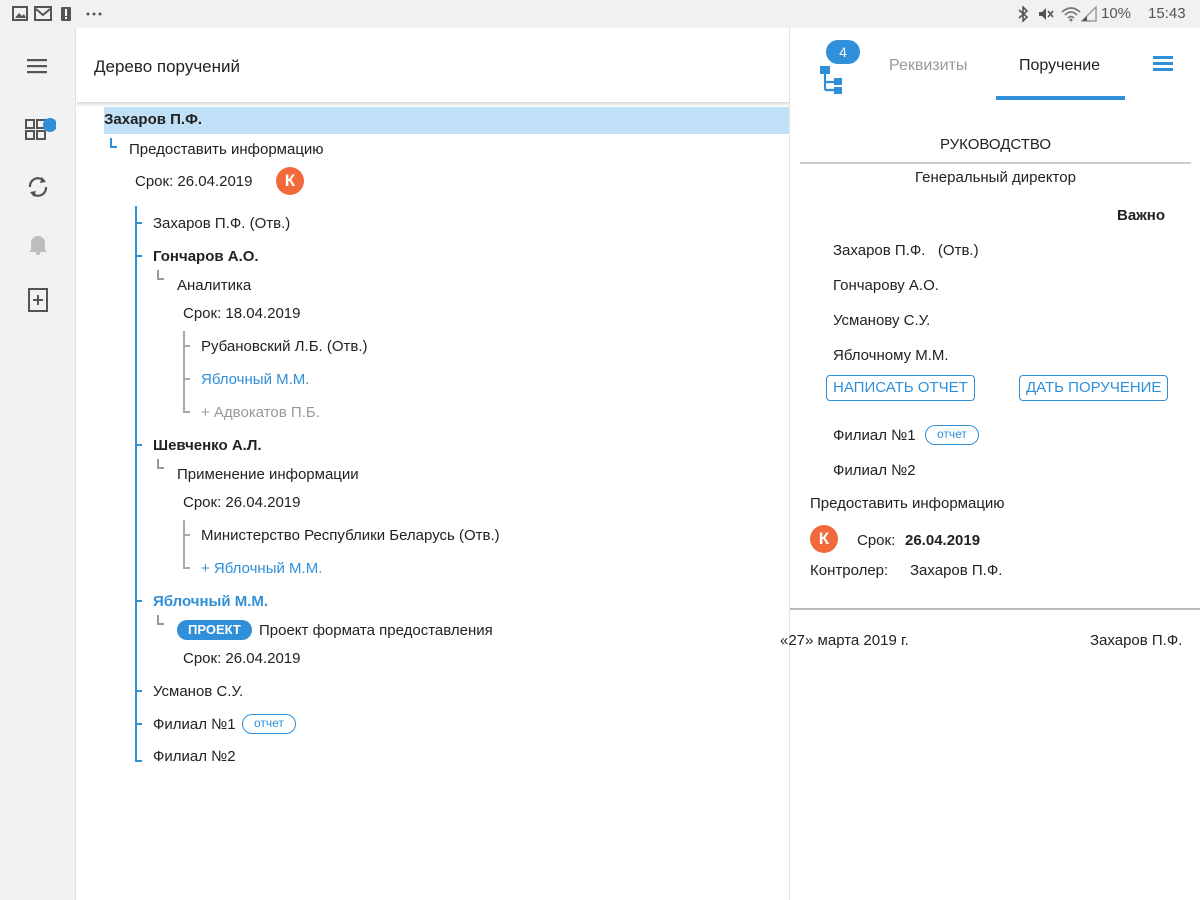 The image size is (1200, 900). Describe the element at coordinates (214, 285) in the screenshot. I see `tree-subtask: Аналитика` at that location.